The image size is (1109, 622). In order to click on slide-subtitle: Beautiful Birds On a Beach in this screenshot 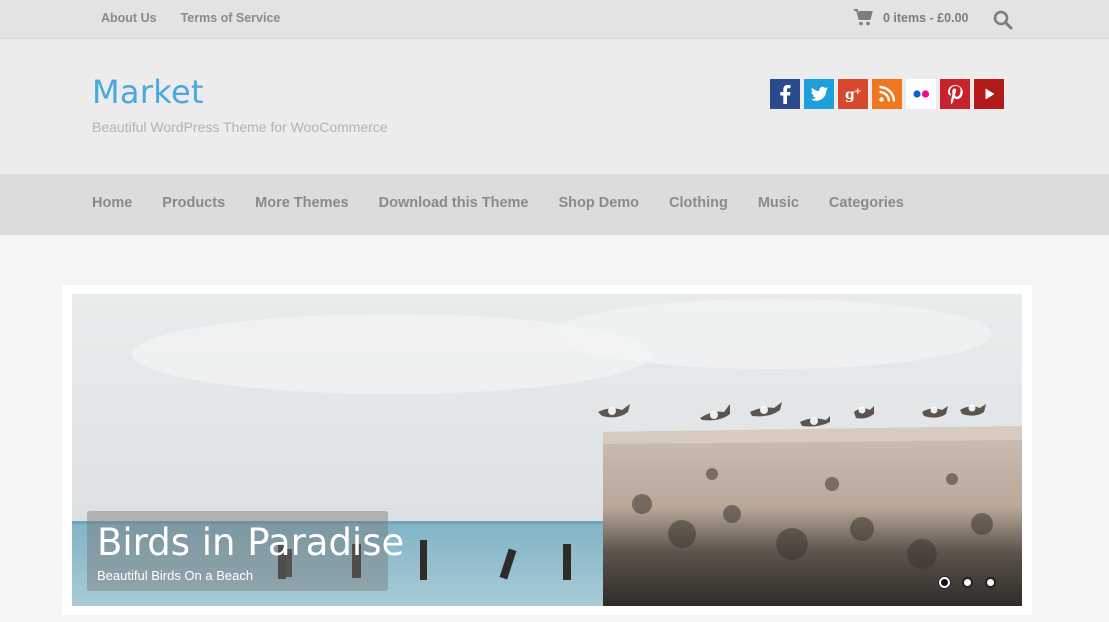, I will do `click(175, 575)`.